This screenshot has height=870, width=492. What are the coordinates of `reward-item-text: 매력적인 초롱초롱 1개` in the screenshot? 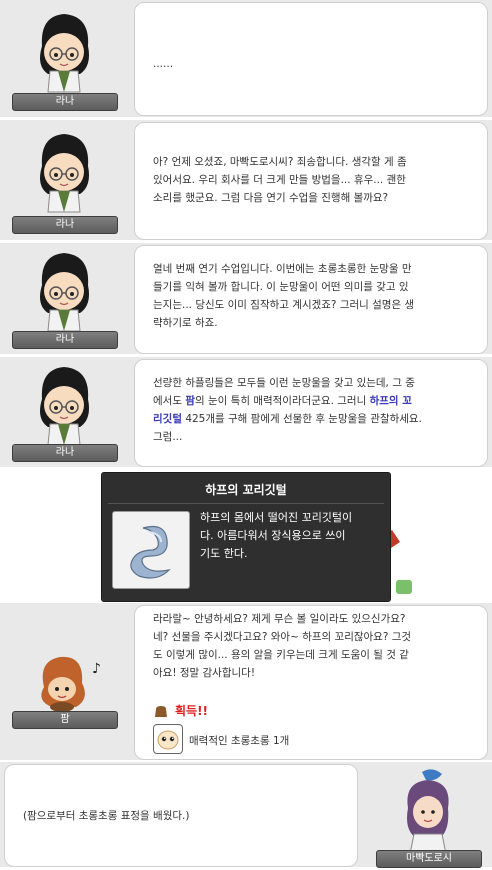 It's located at (239, 741).